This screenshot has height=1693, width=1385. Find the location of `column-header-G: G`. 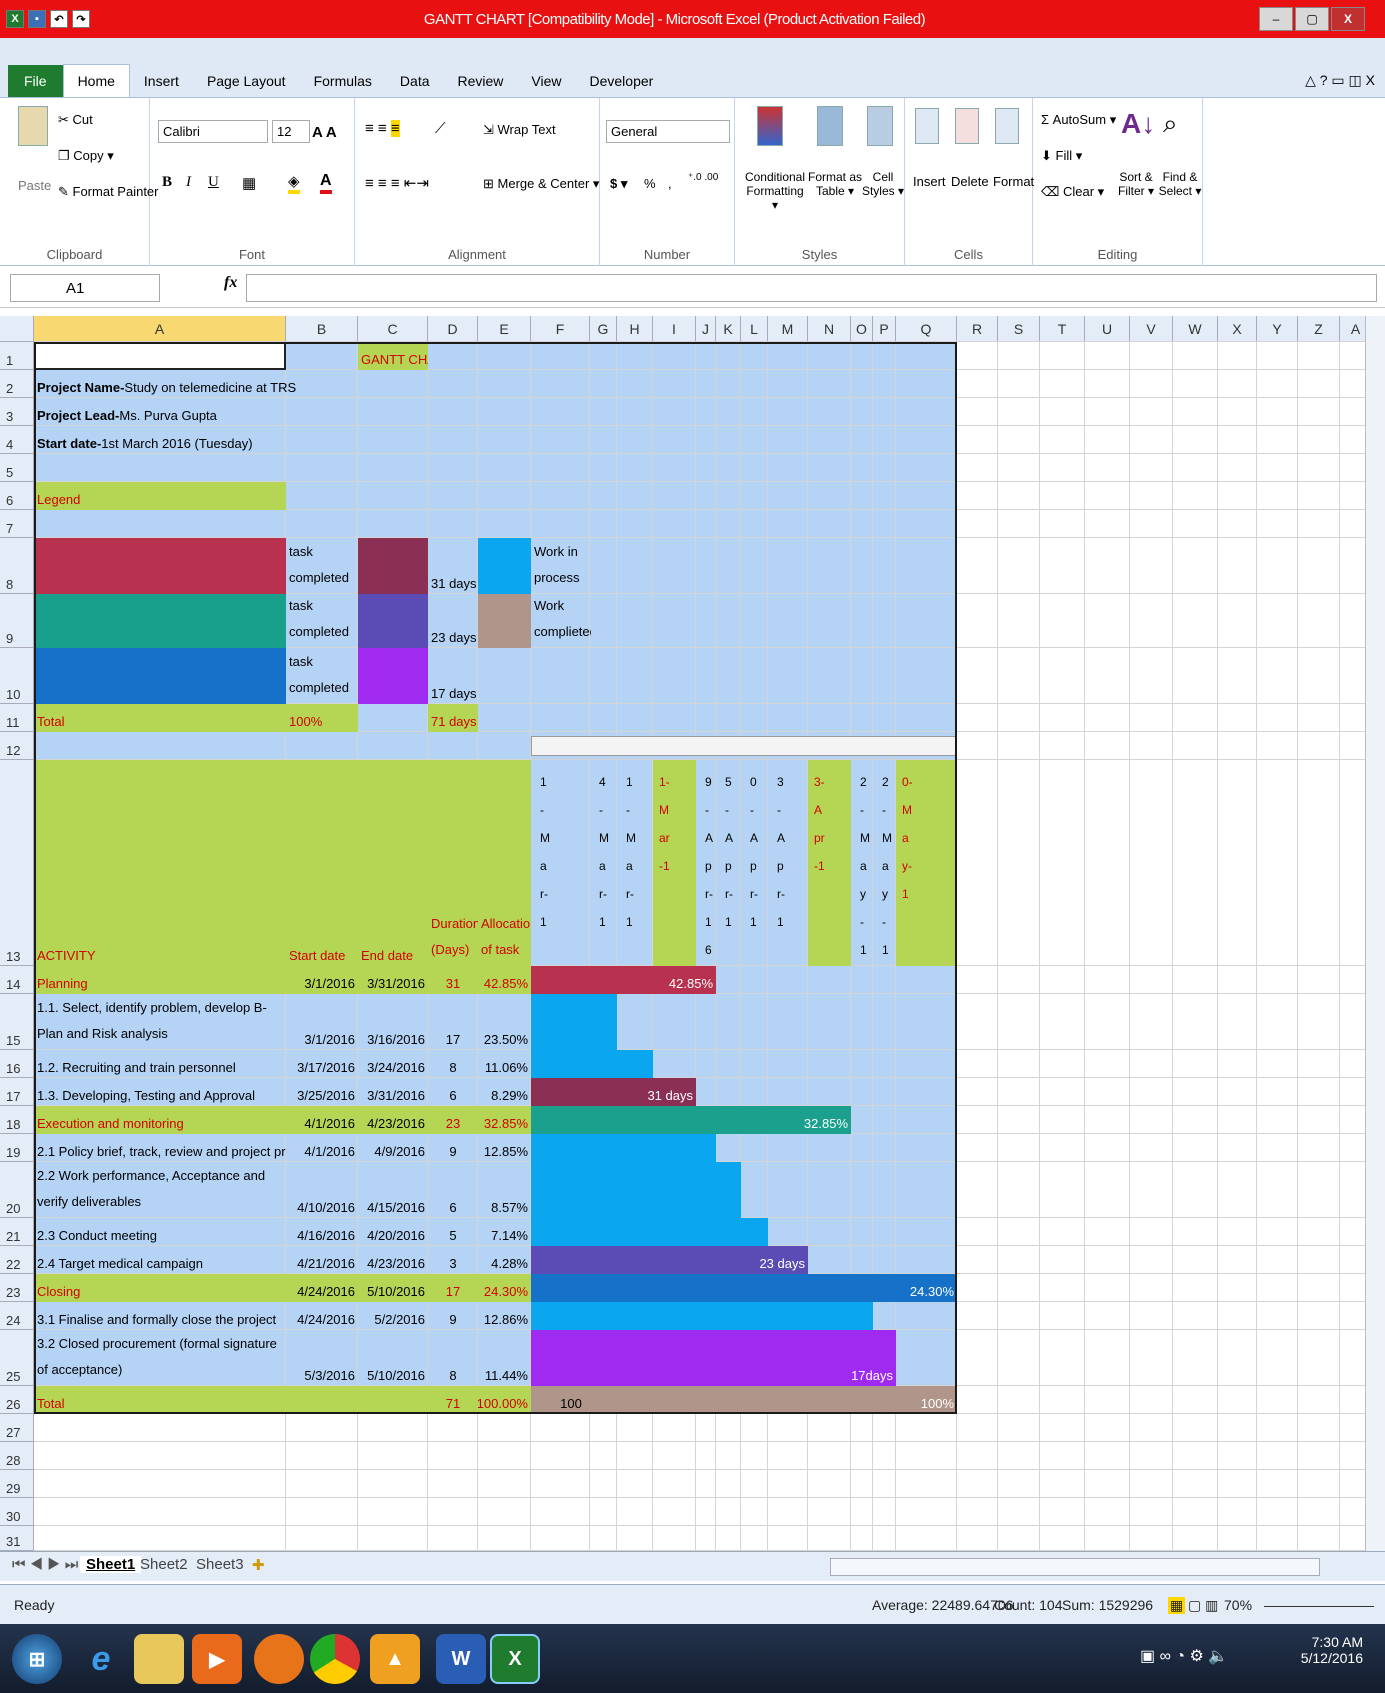

column-header-G: G is located at coordinates (603, 329).